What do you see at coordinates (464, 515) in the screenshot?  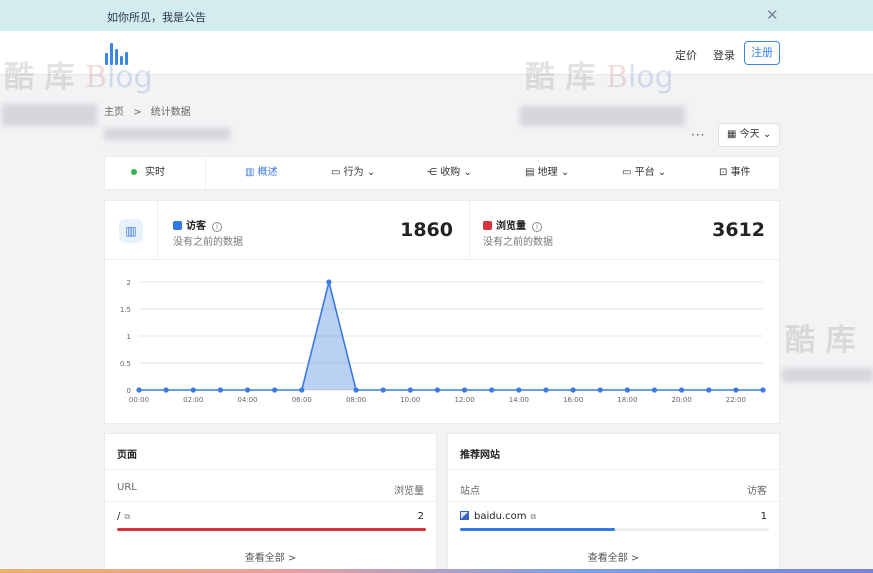 I see `site-favicon-icon` at bounding box center [464, 515].